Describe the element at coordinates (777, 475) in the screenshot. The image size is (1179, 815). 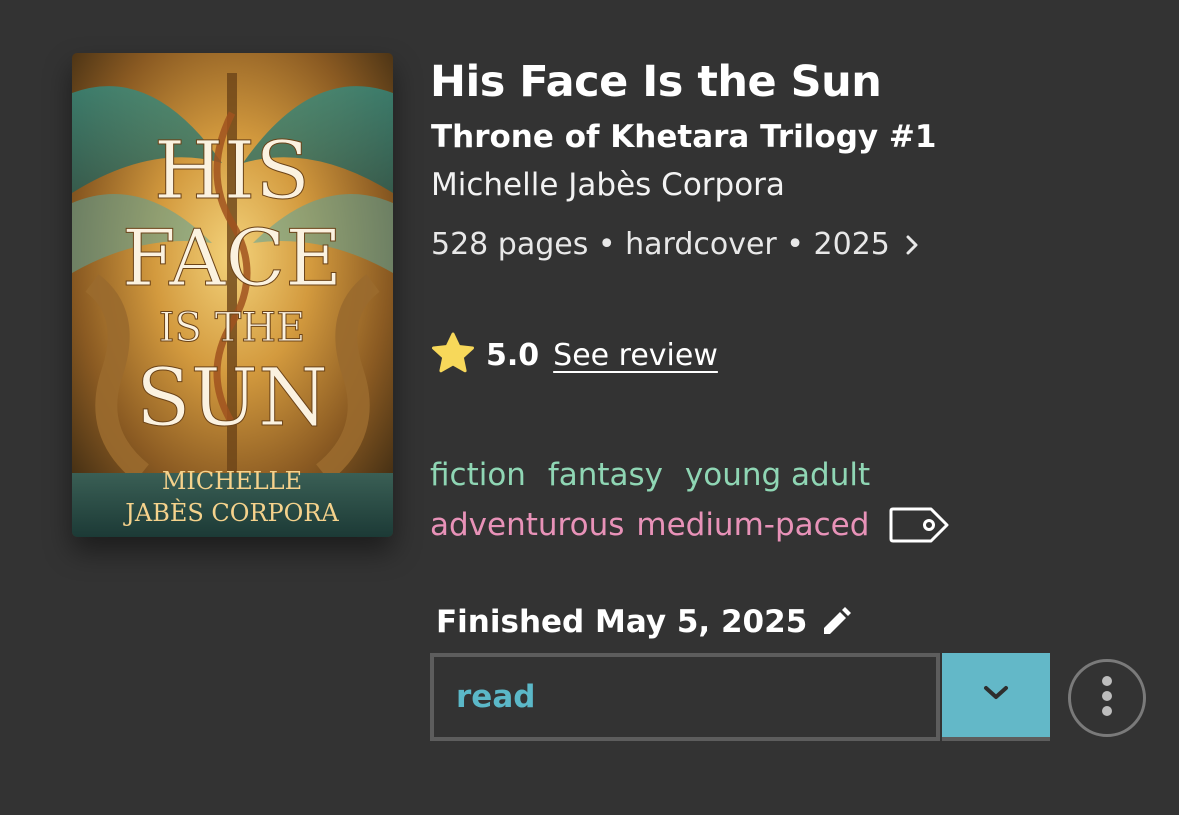
I see `genre-tag: young adult` at that location.